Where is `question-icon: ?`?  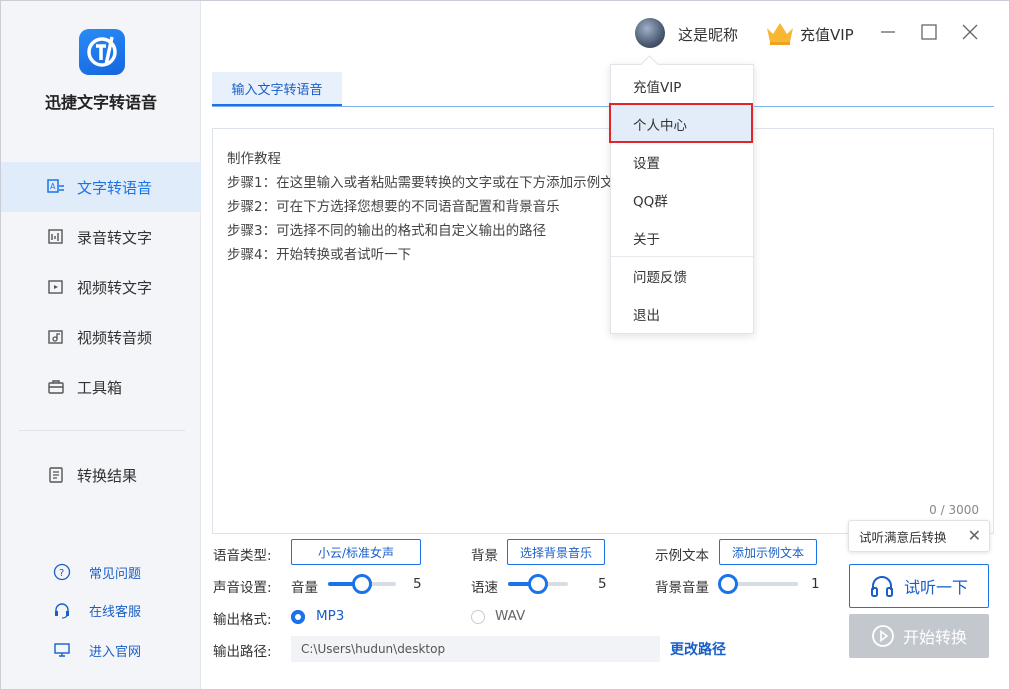
question-icon: ? is located at coordinates (62, 572).